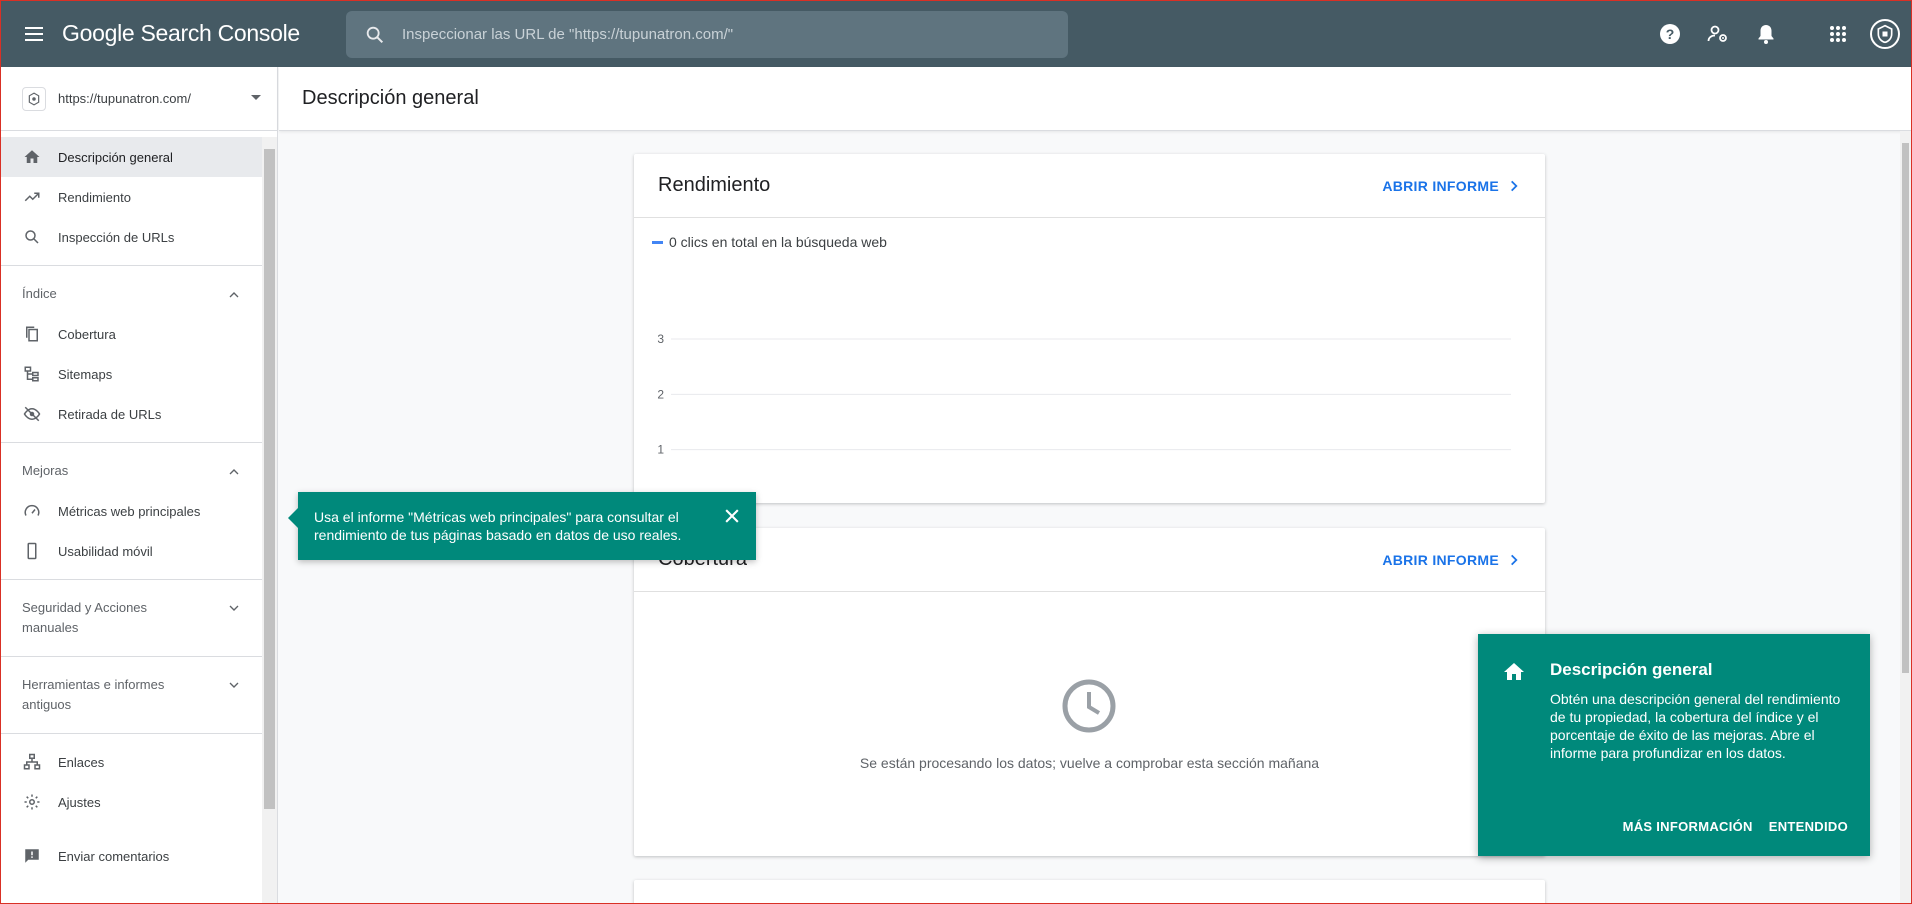 This screenshot has height=904, width=1912. Describe the element at coordinates (131, 294) in the screenshot. I see `section-index-header: Índice` at that location.